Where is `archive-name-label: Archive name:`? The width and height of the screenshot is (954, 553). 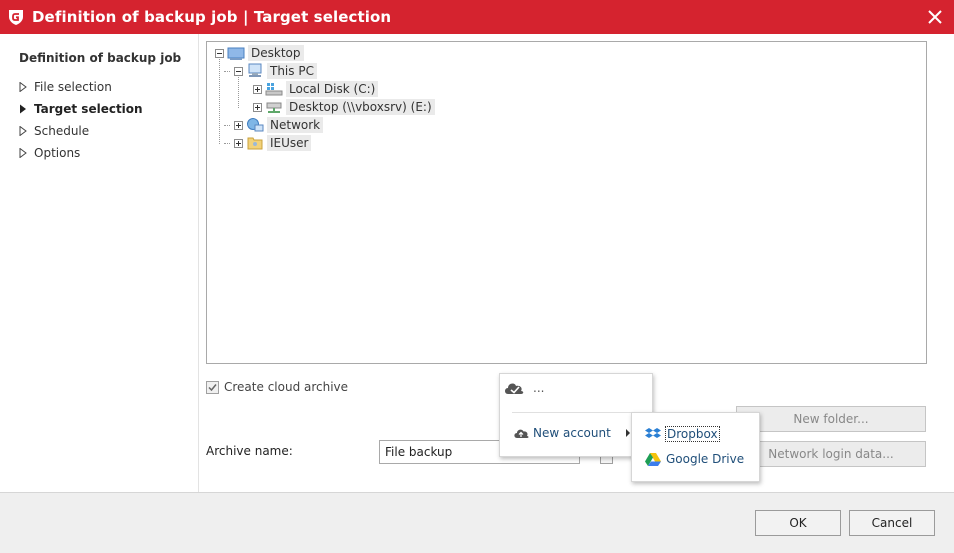 archive-name-label: Archive name: is located at coordinates (249, 451).